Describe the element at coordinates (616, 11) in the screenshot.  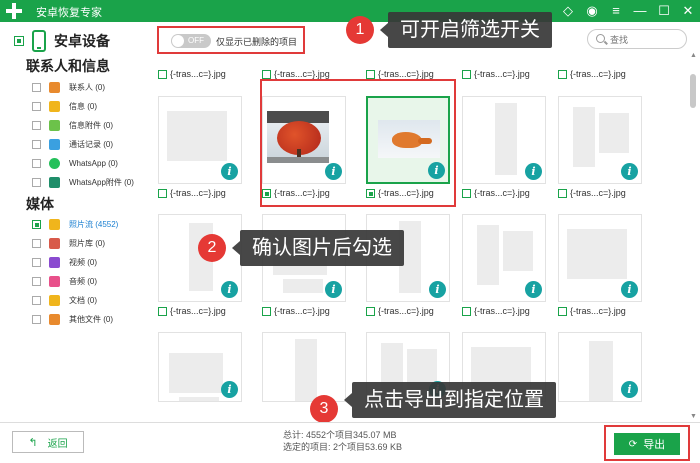
I see `menu-icon: ≡` at that location.